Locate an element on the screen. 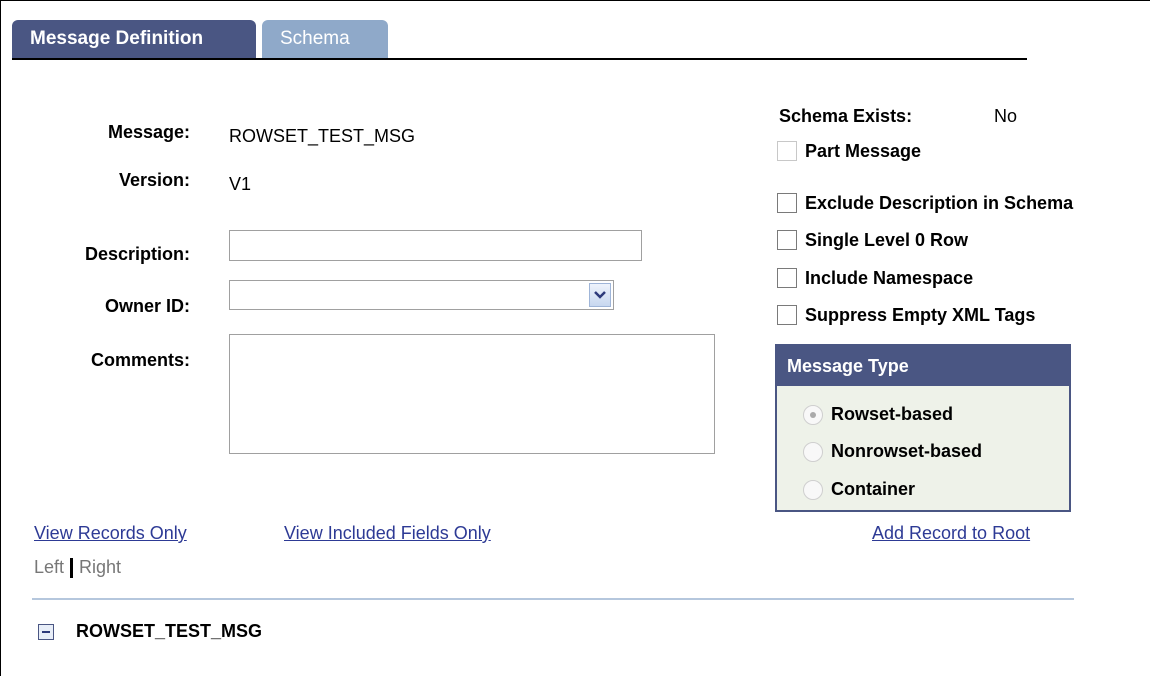 The height and width of the screenshot is (677, 1151). suppress-empty-checkbox is located at coordinates (787, 315).